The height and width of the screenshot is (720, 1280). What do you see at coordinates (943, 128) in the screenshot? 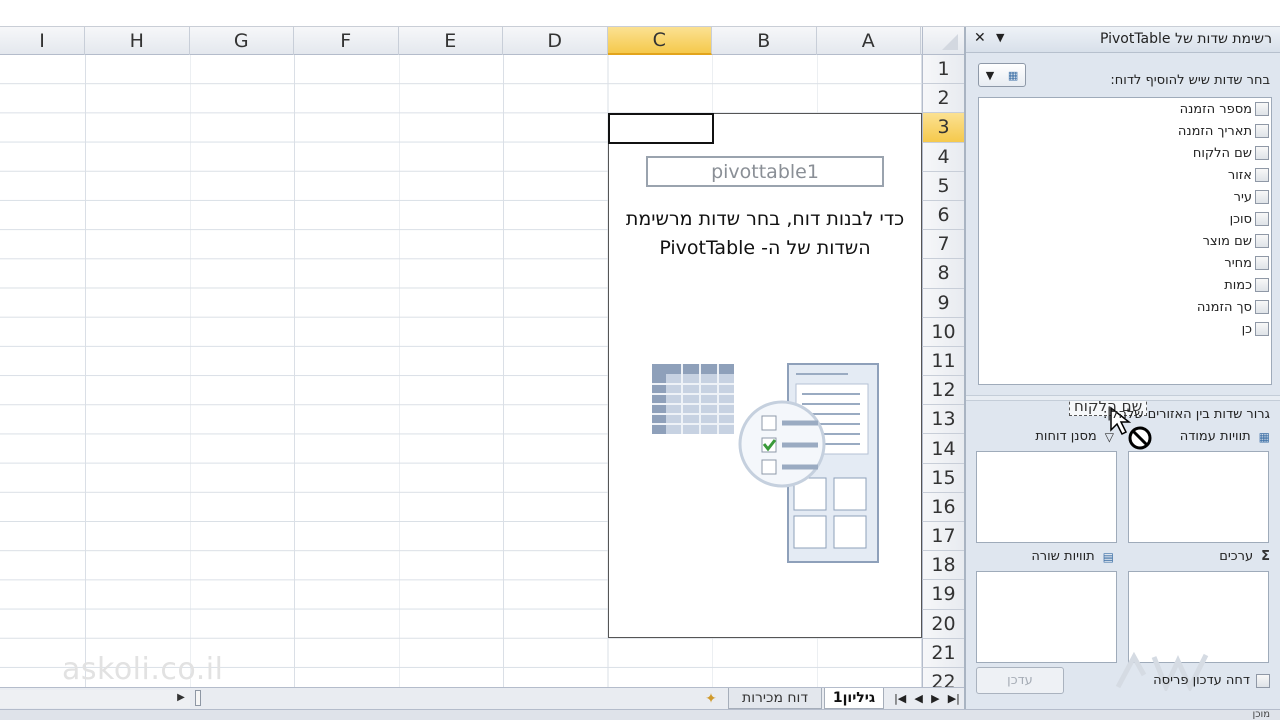
I see `row-header: 3` at bounding box center [943, 128].